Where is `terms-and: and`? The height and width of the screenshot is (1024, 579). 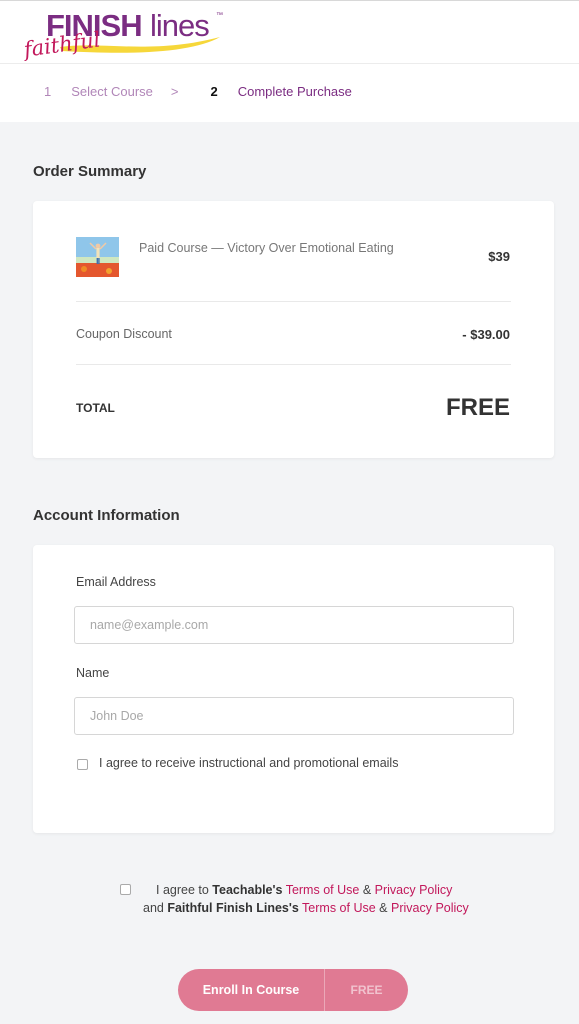
terms-and: and is located at coordinates (153, 908).